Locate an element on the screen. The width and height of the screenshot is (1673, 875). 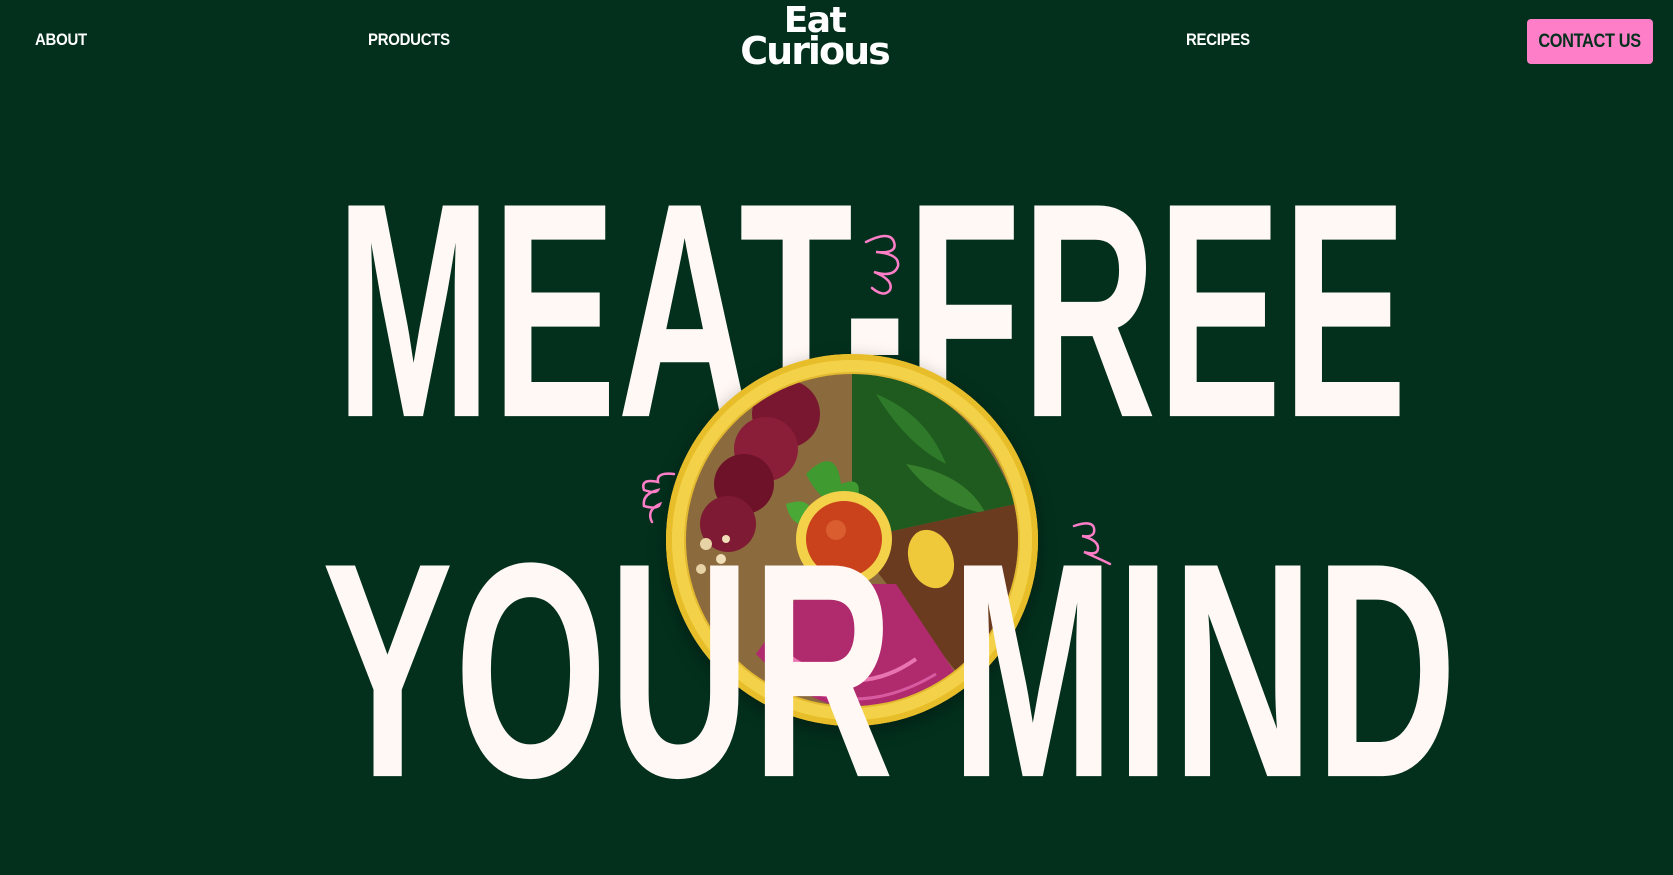
nav-about-link: ABOUT is located at coordinates (61, 40).